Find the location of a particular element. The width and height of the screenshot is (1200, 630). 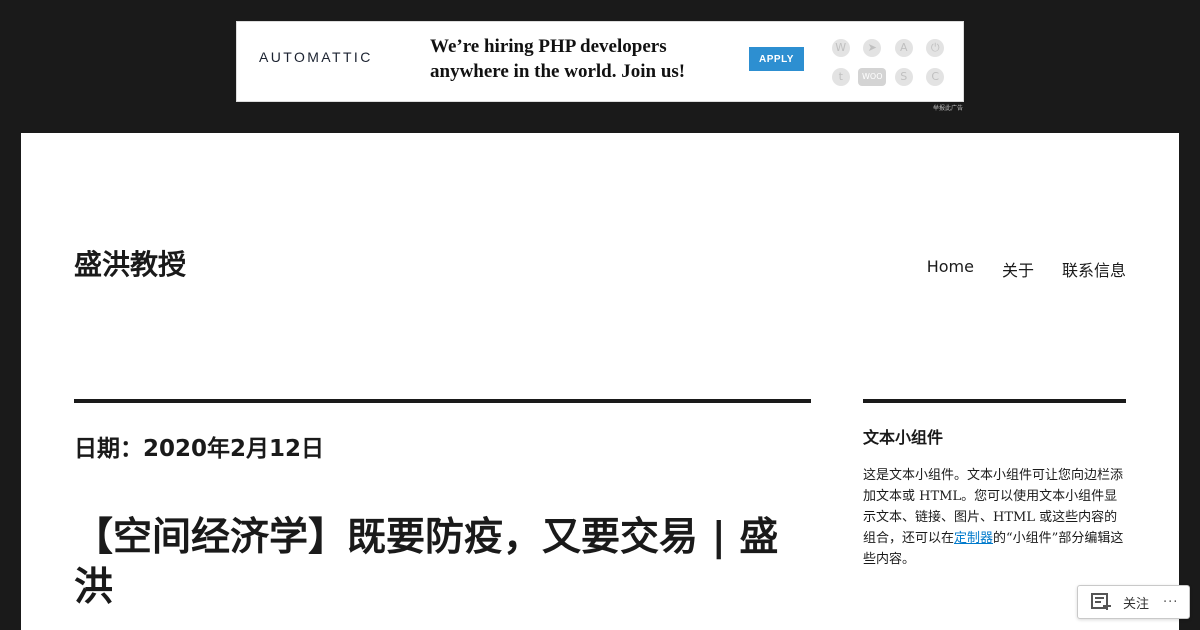

ad-headline-line2: anywhere in the world. Join us! is located at coordinates (558, 71).